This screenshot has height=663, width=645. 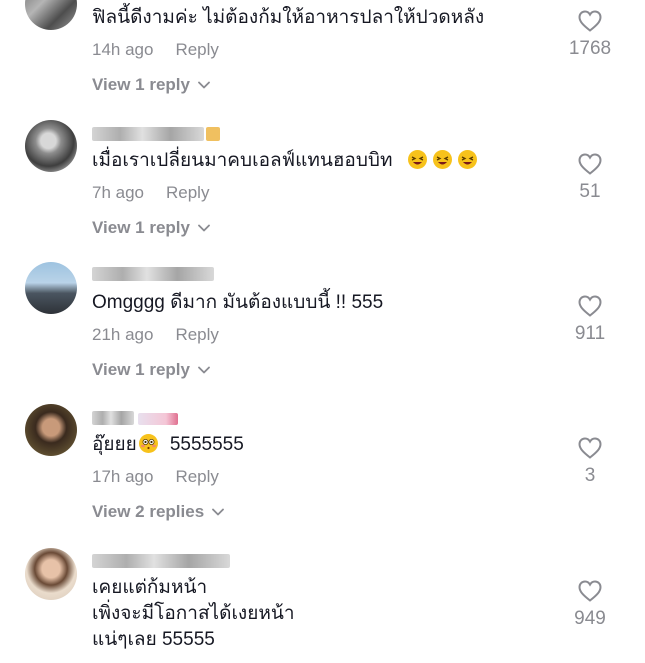 I want to click on view-replies-button: View 2 replies, so click(x=158, y=512).